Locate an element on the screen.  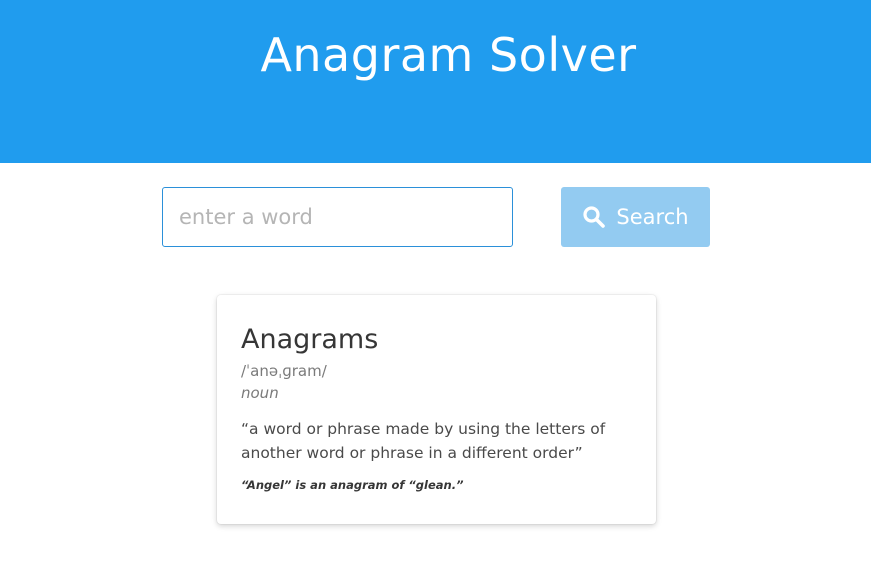
definition-title: Anagrams is located at coordinates (310, 339).